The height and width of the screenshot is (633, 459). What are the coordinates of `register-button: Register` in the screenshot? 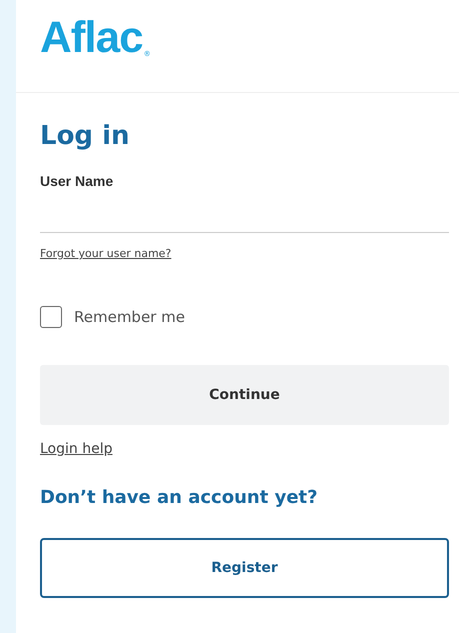 It's located at (244, 568).